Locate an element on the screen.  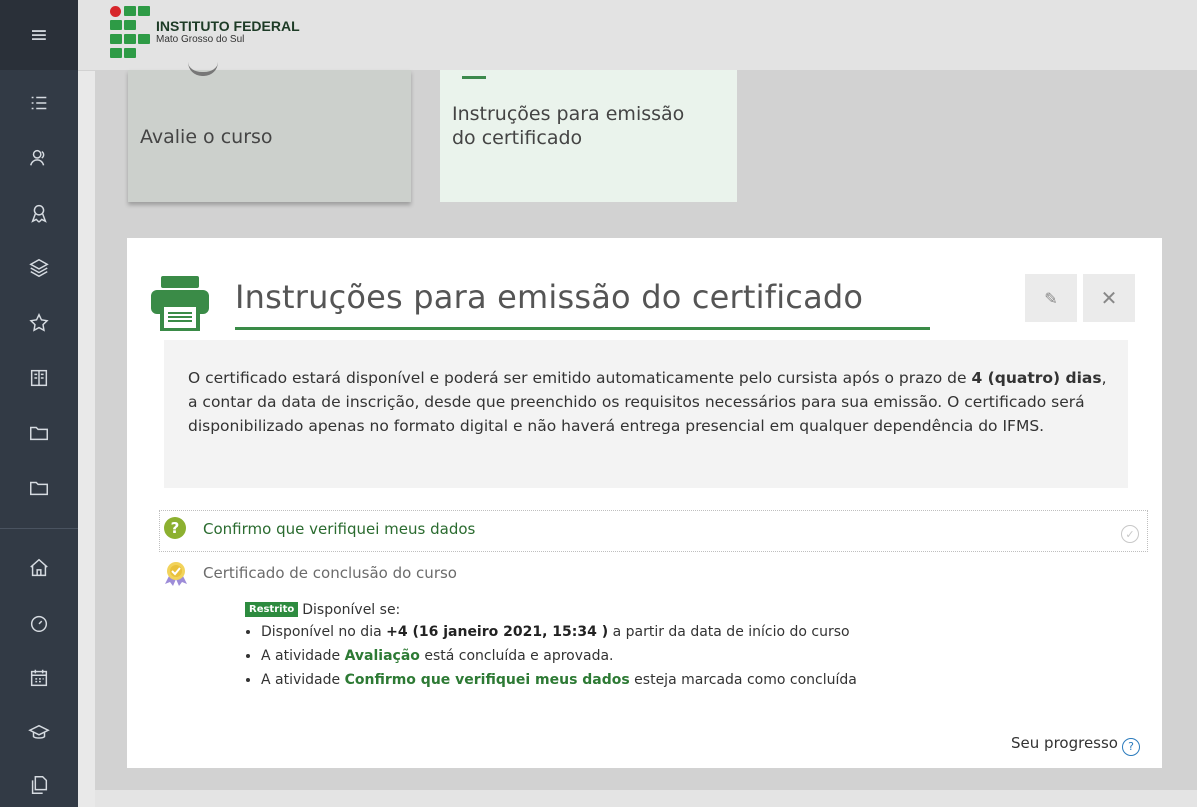
bottom-strip is located at coordinates (646, 798).